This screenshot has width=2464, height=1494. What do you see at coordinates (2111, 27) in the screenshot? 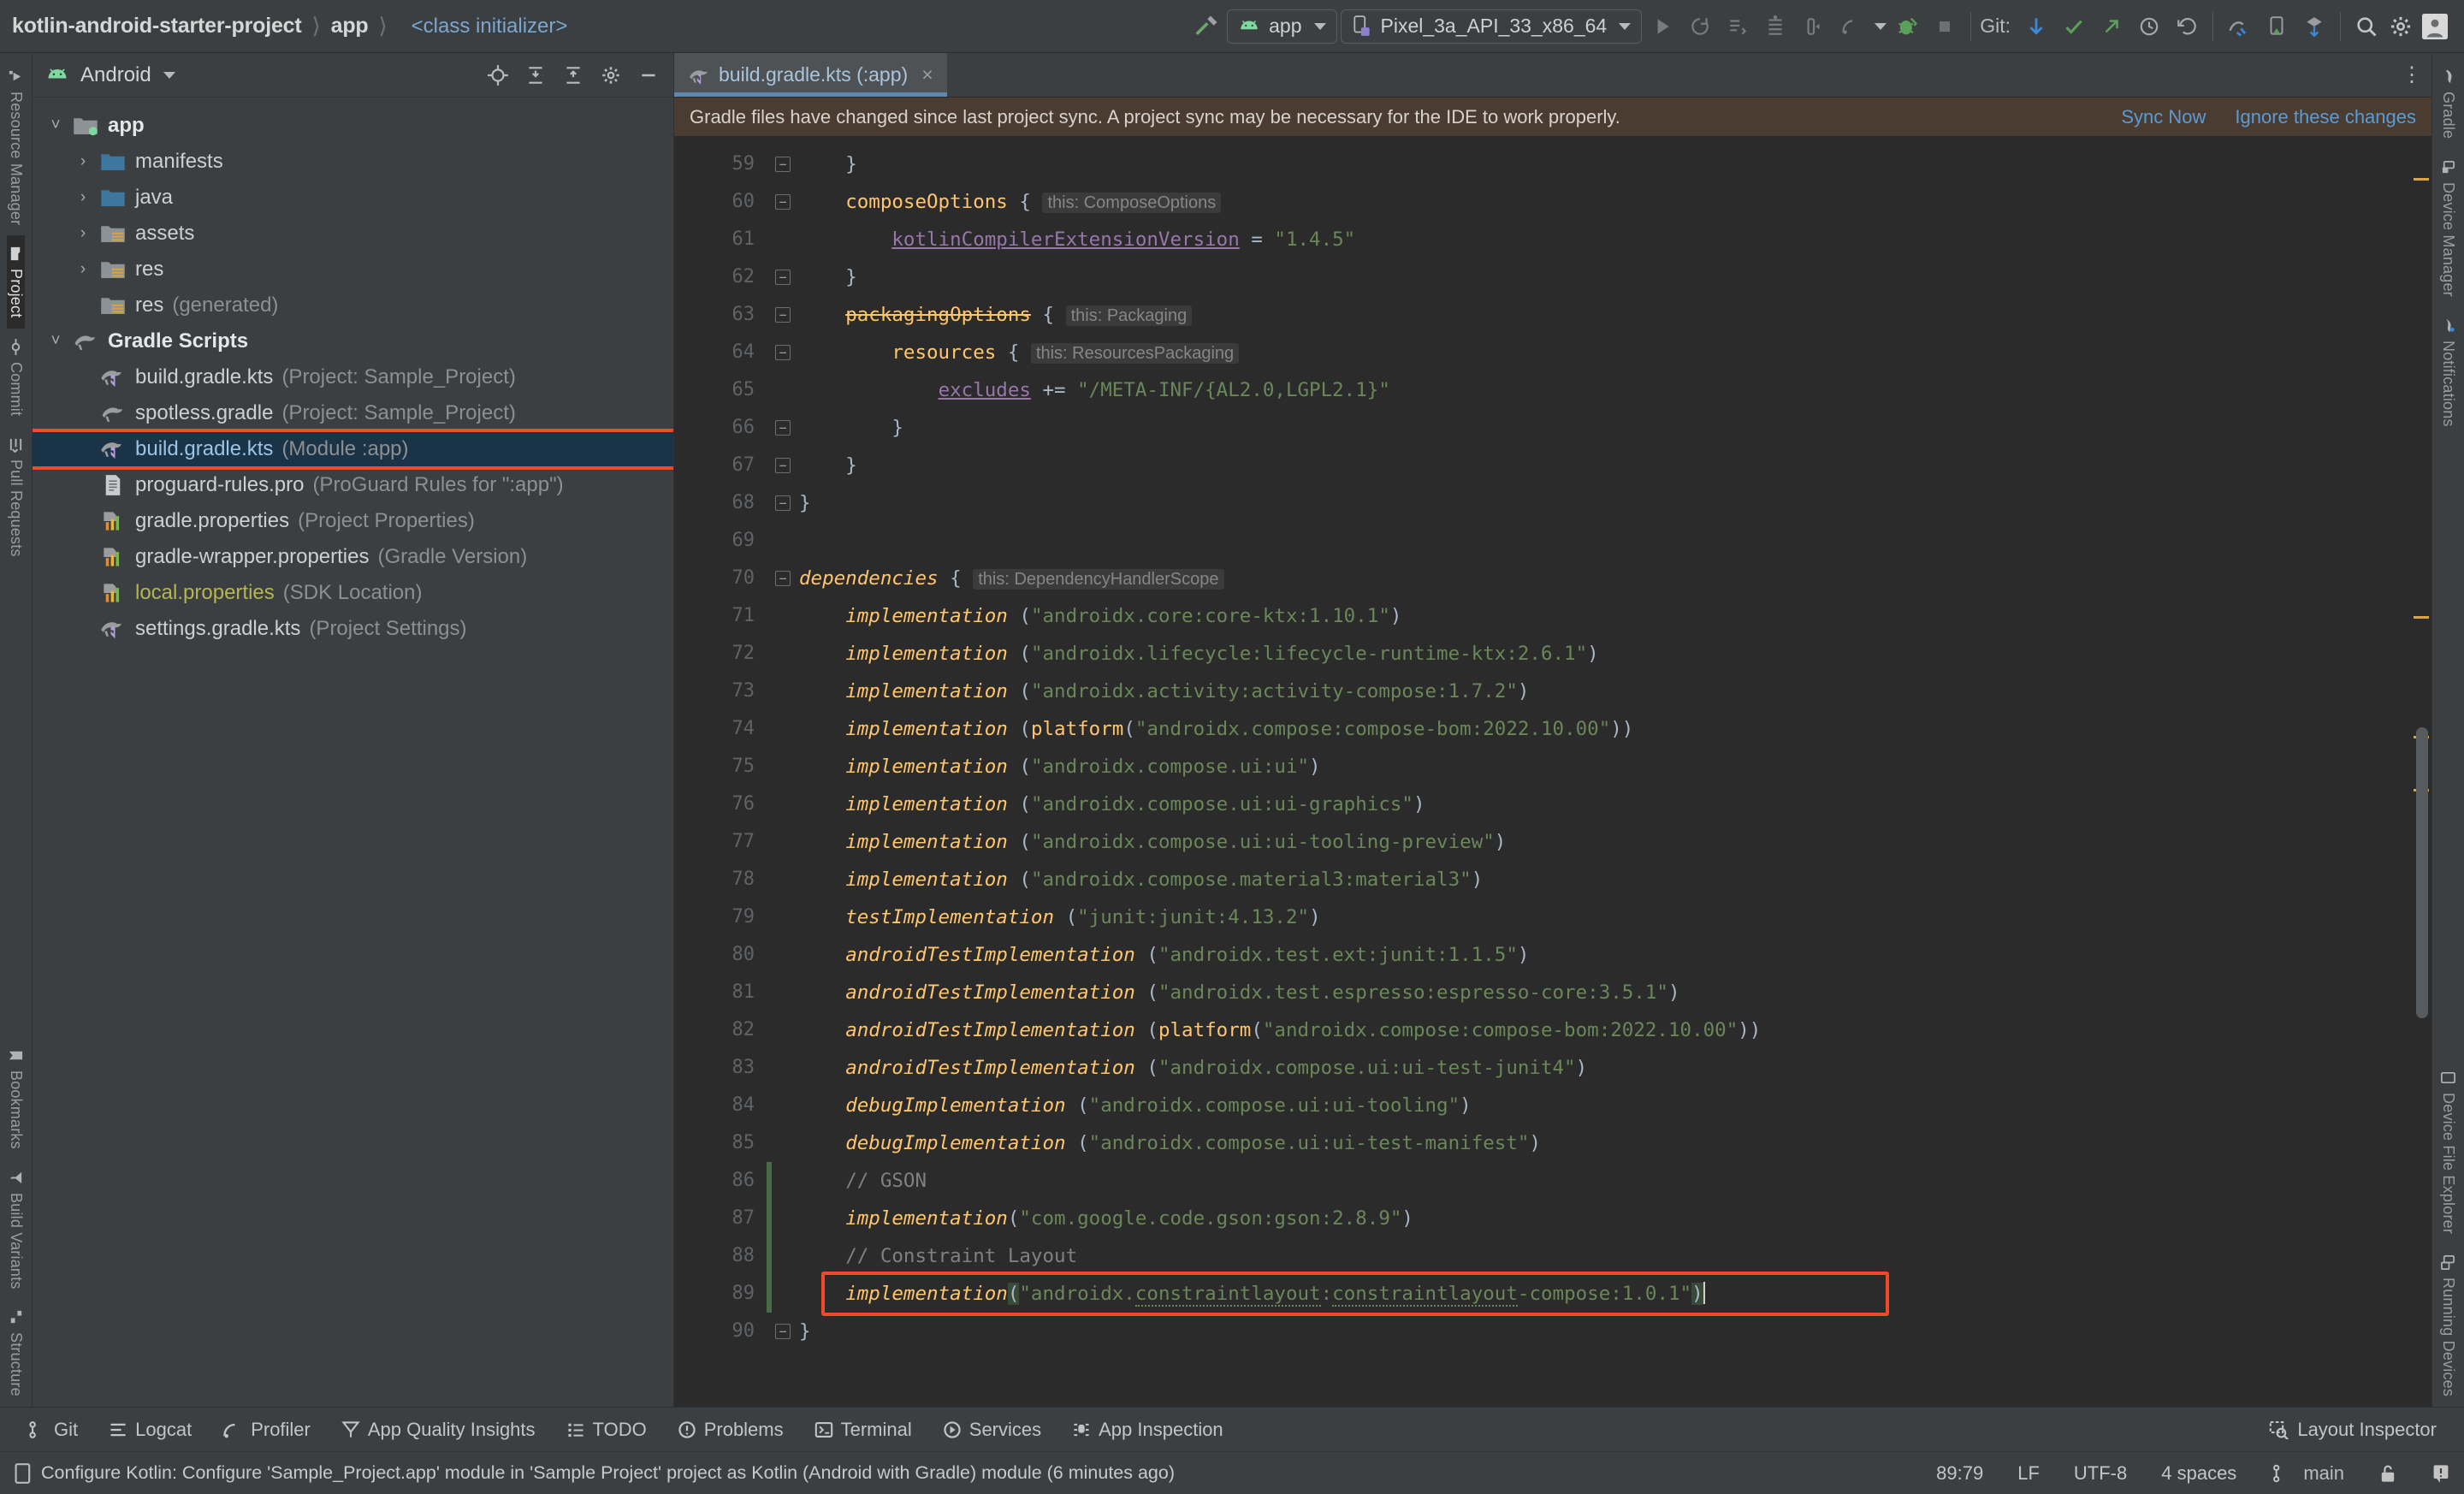
I see `git-push-icon` at bounding box center [2111, 27].